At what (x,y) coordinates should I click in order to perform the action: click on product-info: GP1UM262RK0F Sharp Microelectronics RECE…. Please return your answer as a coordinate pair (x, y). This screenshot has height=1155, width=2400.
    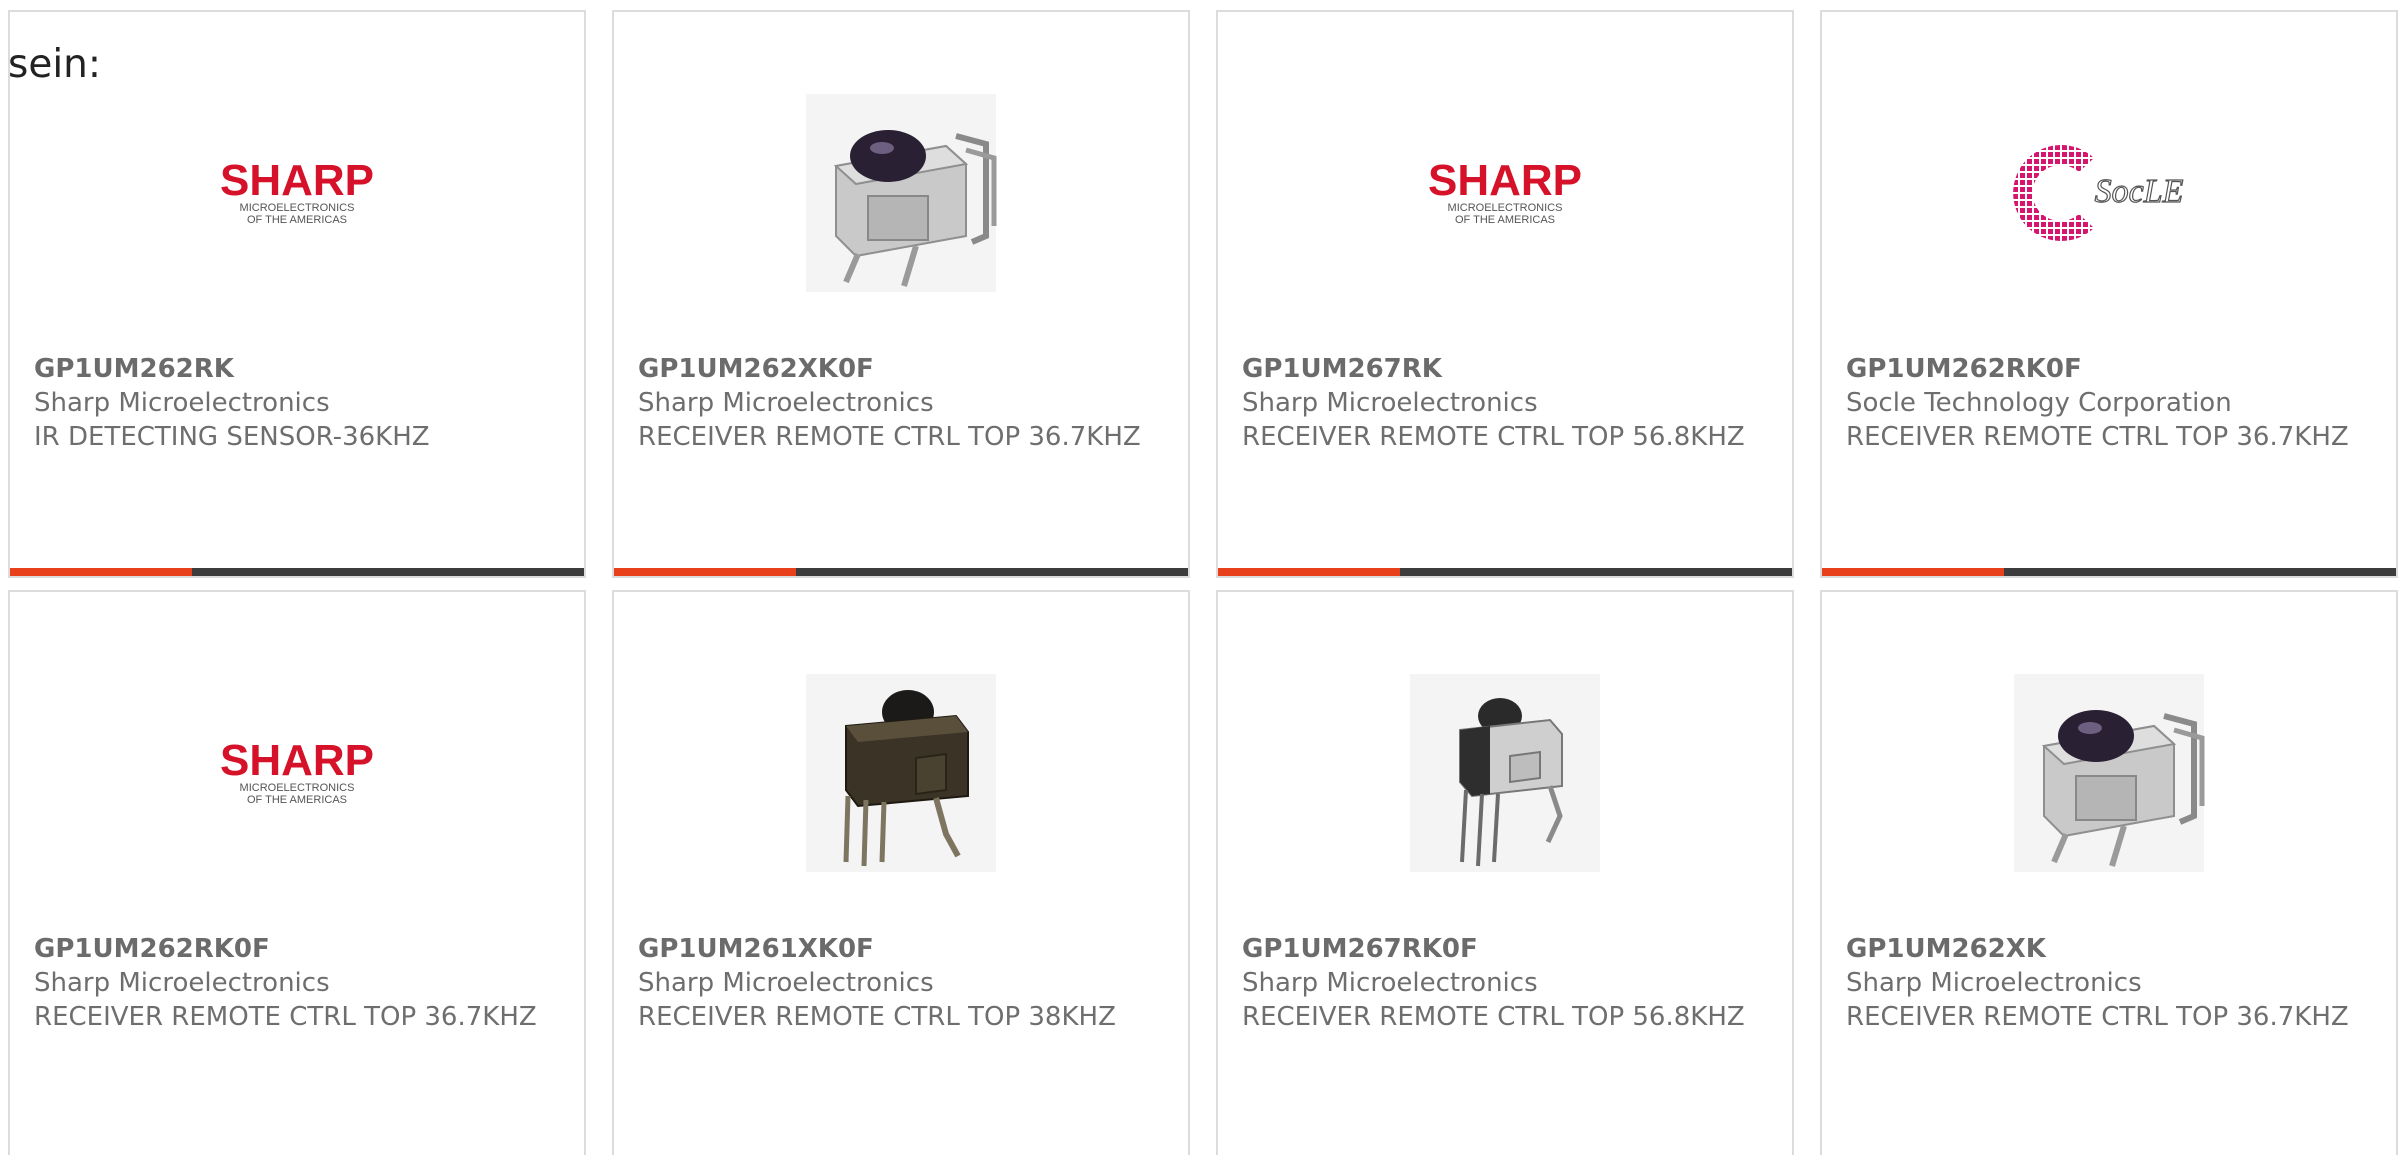
    Looking at the image, I should click on (299, 983).